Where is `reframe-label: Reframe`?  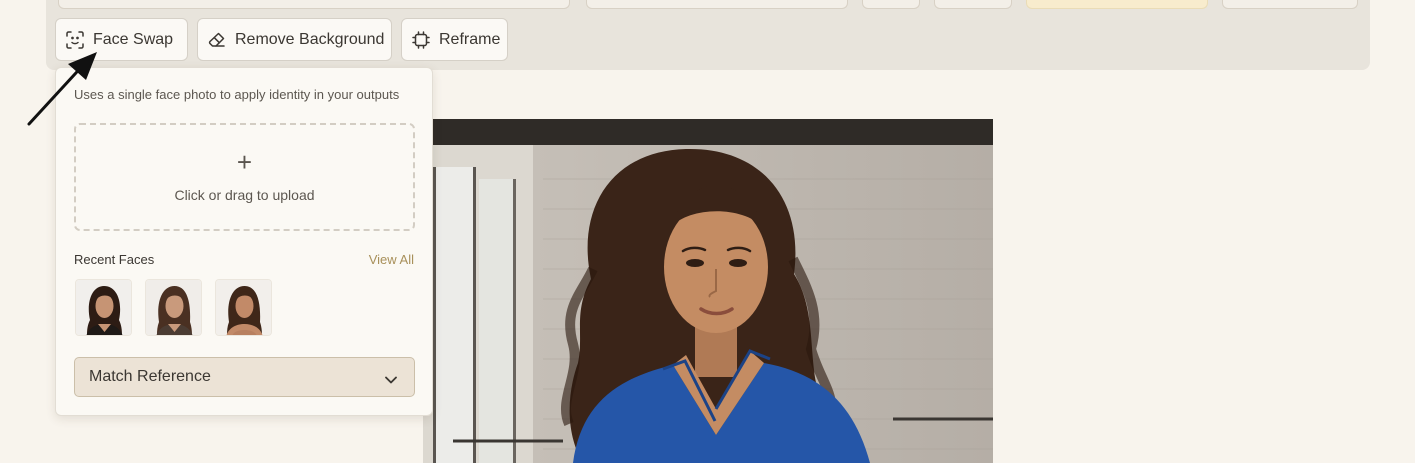 reframe-label: Reframe is located at coordinates (470, 39).